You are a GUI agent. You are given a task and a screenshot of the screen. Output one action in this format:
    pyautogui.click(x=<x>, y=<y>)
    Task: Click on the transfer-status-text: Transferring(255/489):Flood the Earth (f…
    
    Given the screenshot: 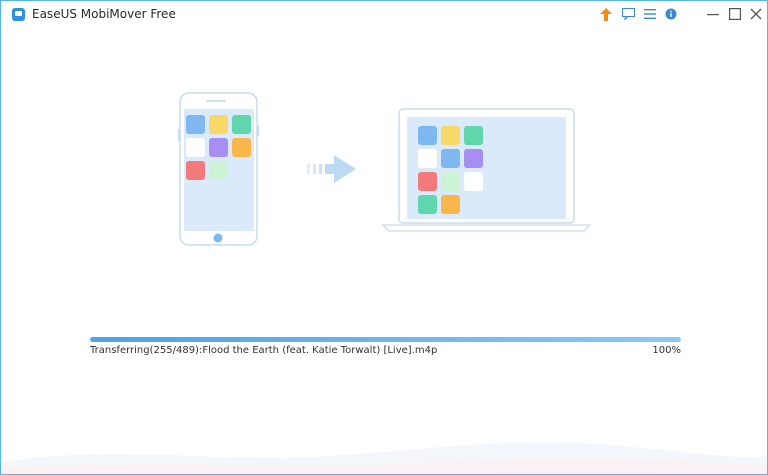 What is the action you would take?
    pyautogui.click(x=264, y=350)
    